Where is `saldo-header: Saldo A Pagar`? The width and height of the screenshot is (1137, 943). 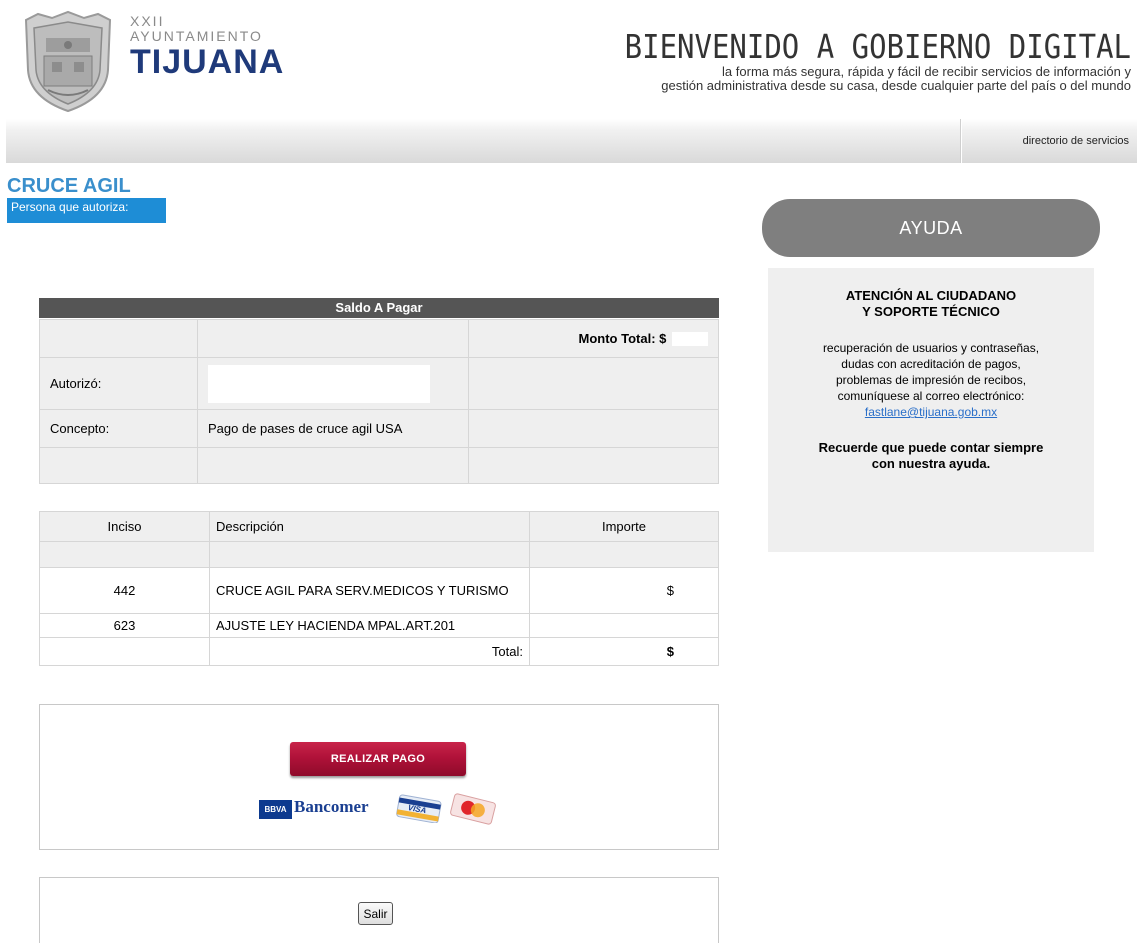 saldo-header: Saldo A Pagar is located at coordinates (379, 308).